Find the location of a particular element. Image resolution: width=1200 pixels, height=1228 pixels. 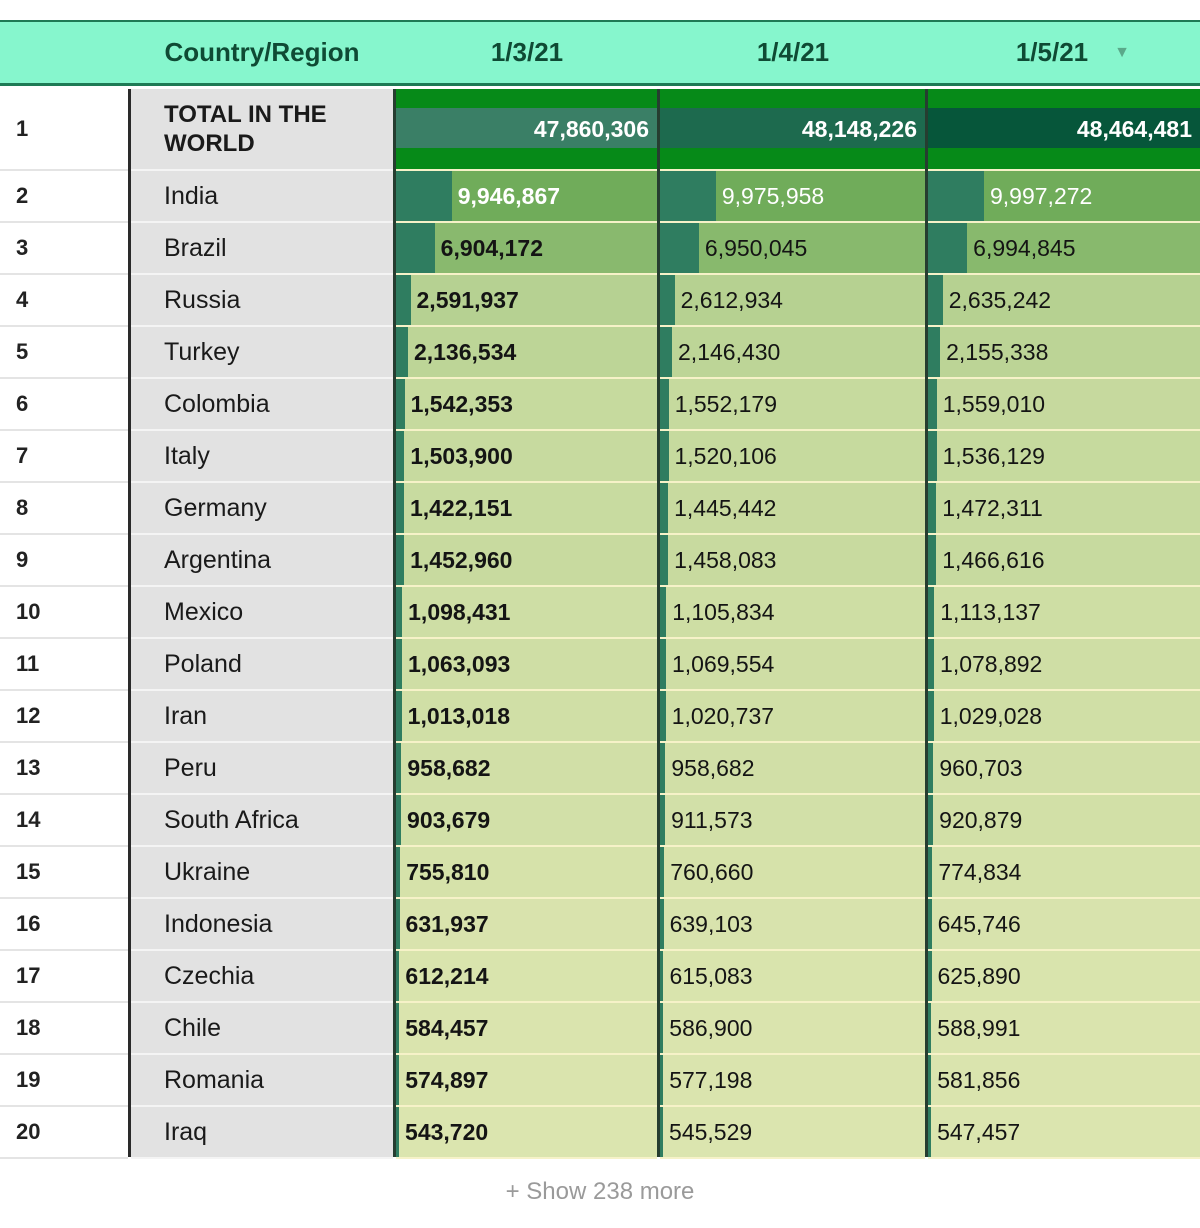

value-cell: 47,860,306 is located at coordinates (526, 130).